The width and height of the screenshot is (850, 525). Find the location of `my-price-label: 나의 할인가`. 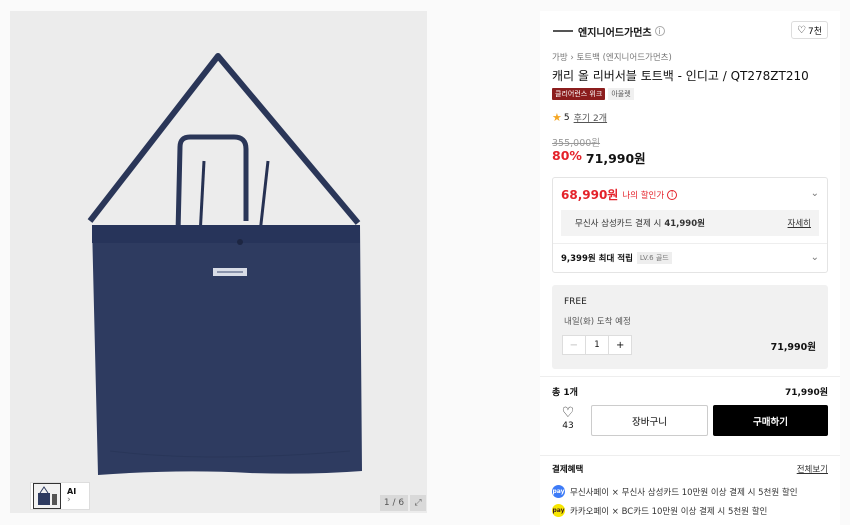

my-price-label: 나의 할인가 is located at coordinates (643, 195).